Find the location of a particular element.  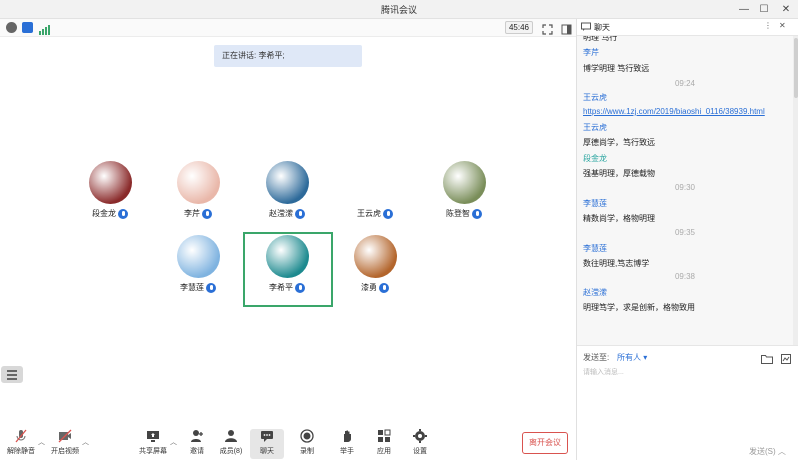

chat-input-area: 发送至: 所有人 ▾ 请输入消息... 发送(S) ︿ is located at coordinates (687, 402).